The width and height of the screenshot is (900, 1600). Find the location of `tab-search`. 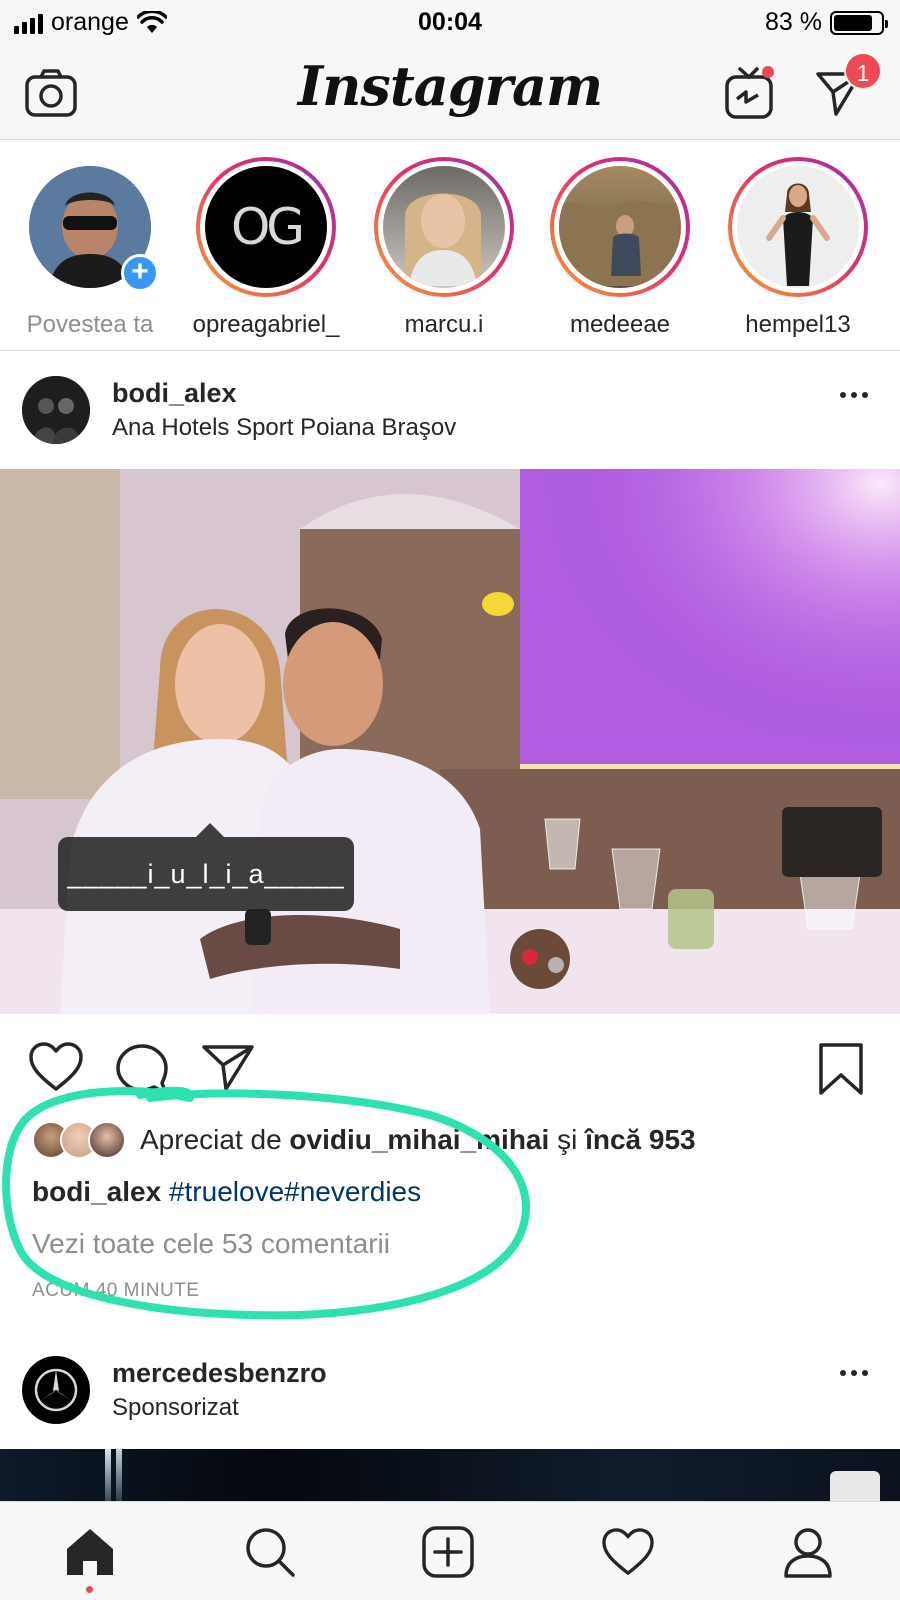

tab-search is located at coordinates (270, 1552).